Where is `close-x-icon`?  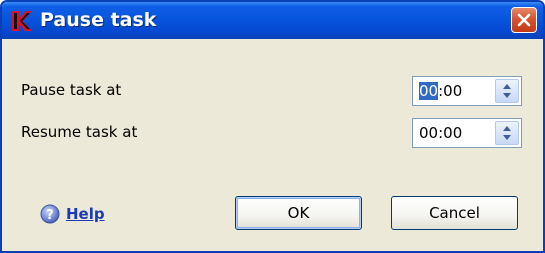 close-x-icon is located at coordinates (524, 20).